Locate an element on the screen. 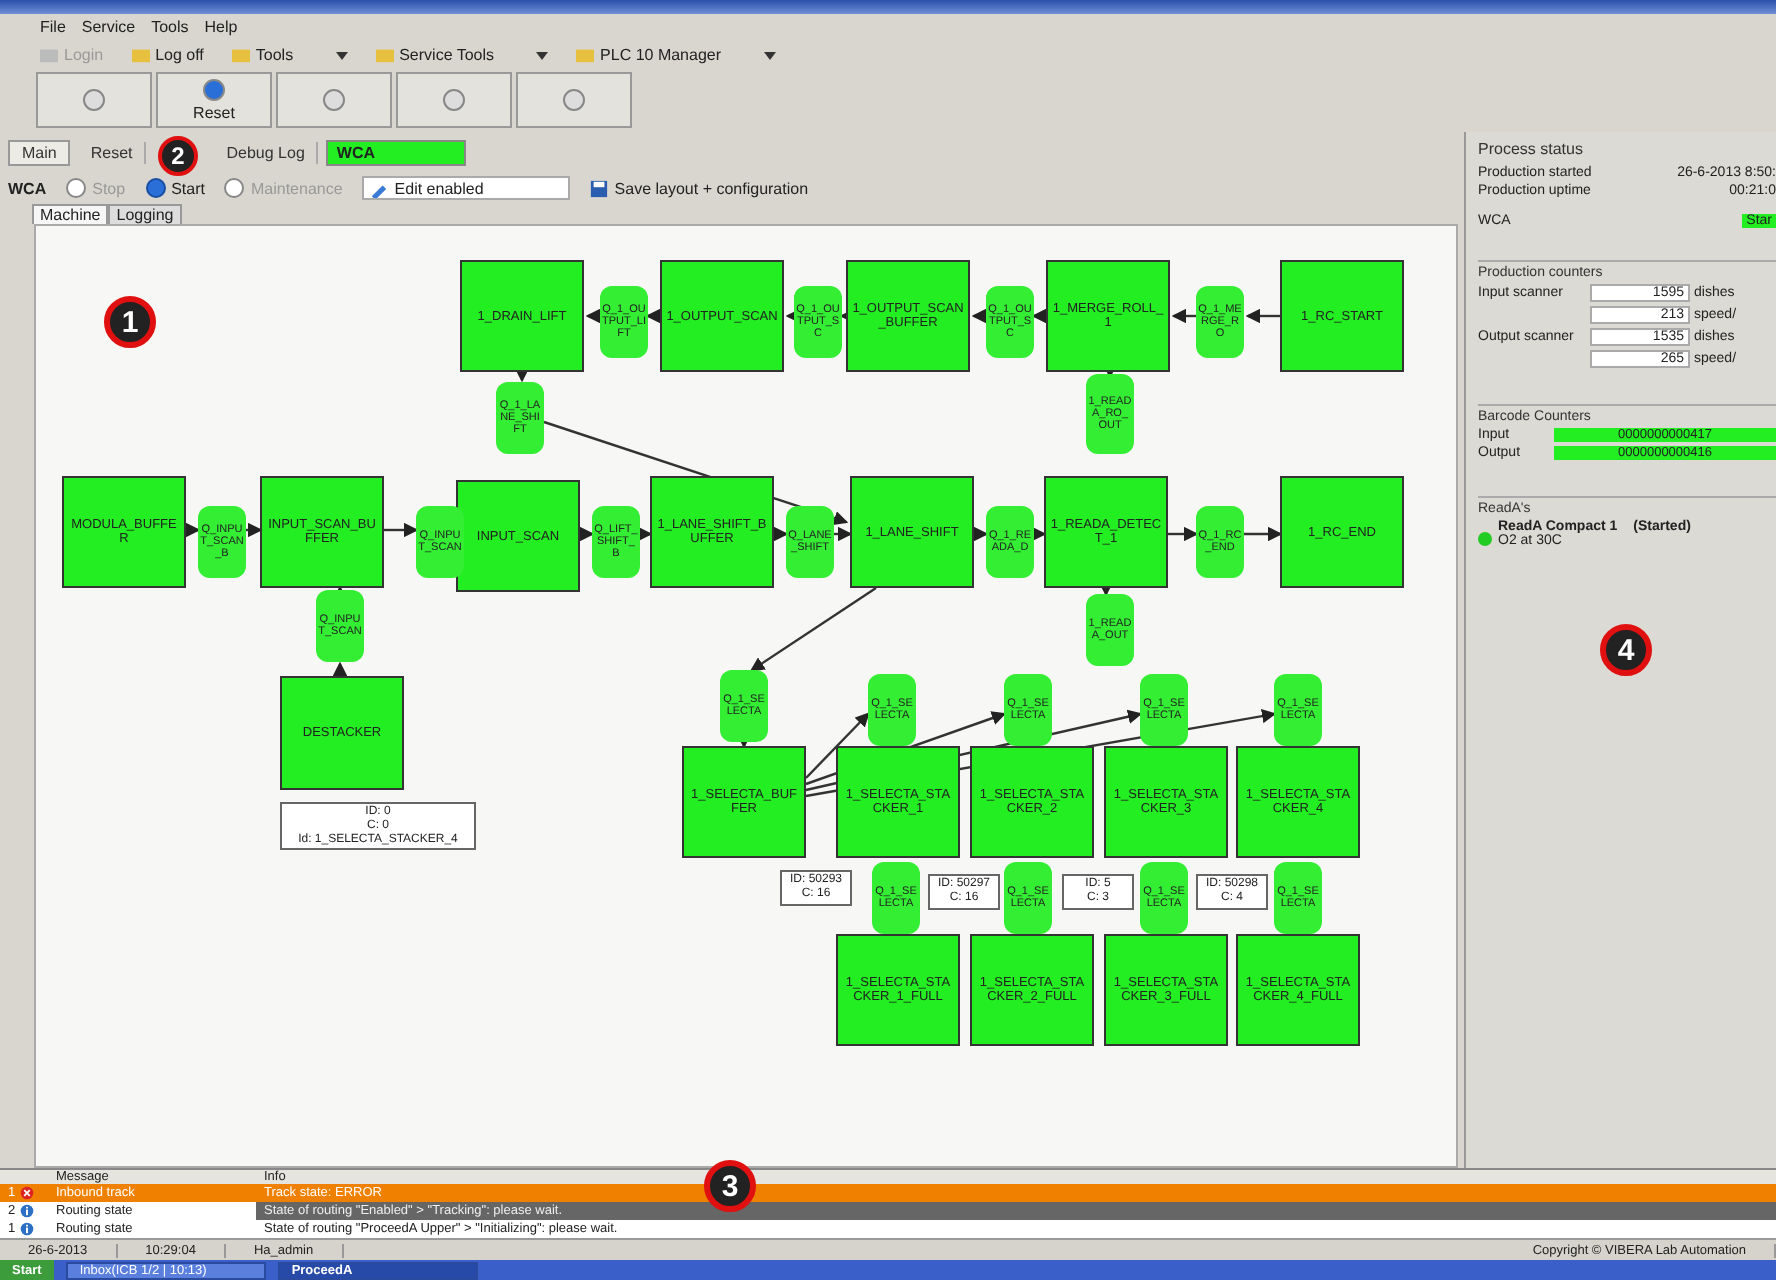 This screenshot has height=1280, width=1776. sub-tab: Logging is located at coordinates (145, 214).